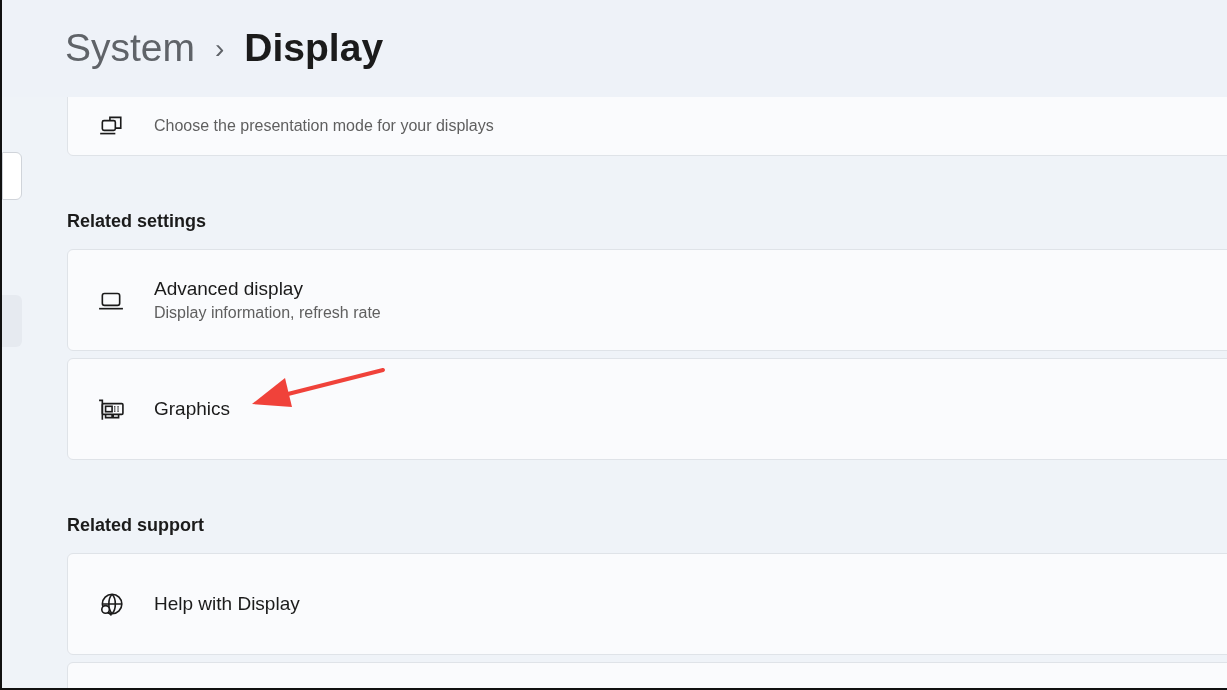  I want to click on settings-card: Graphics, so click(647, 409).